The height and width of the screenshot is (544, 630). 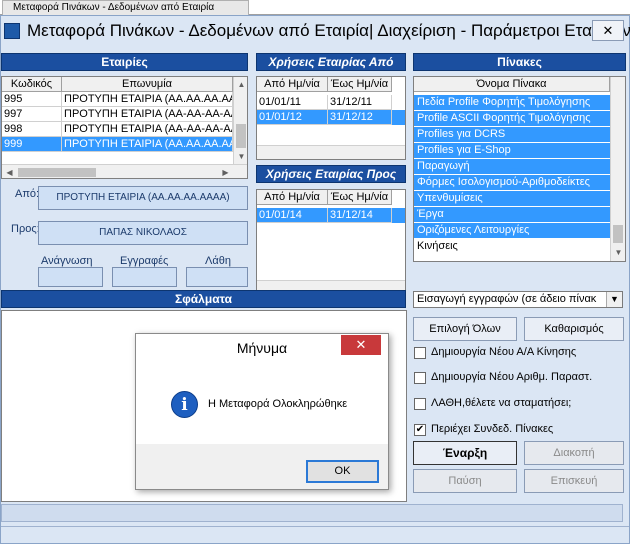 What do you see at coordinates (67, 261) in the screenshot?
I see `reads-label: Ανάγνωση` at bounding box center [67, 261].